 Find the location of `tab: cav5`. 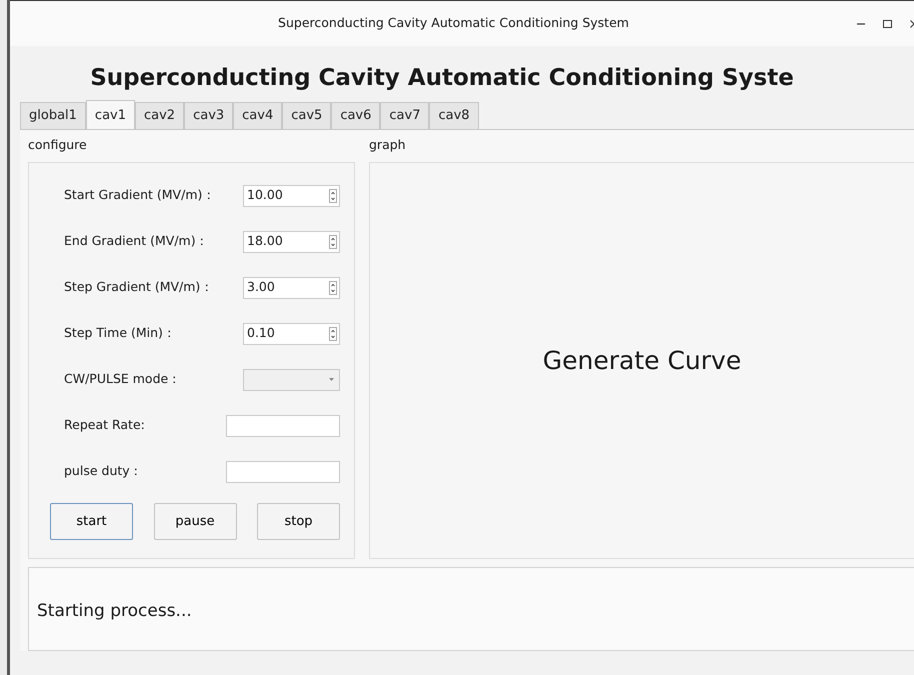

tab: cav5 is located at coordinates (307, 115).